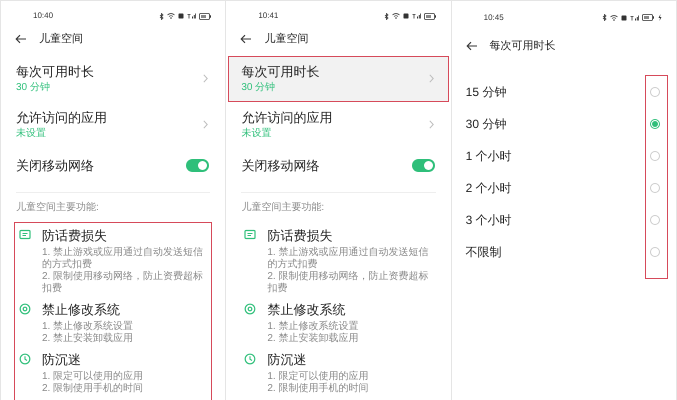 The height and width of the screenshot is (400, 677). What do you see at coordinates (268, 16) in the screenshot?
I see `status-time: 10:41` at bounding box center [268, 16].